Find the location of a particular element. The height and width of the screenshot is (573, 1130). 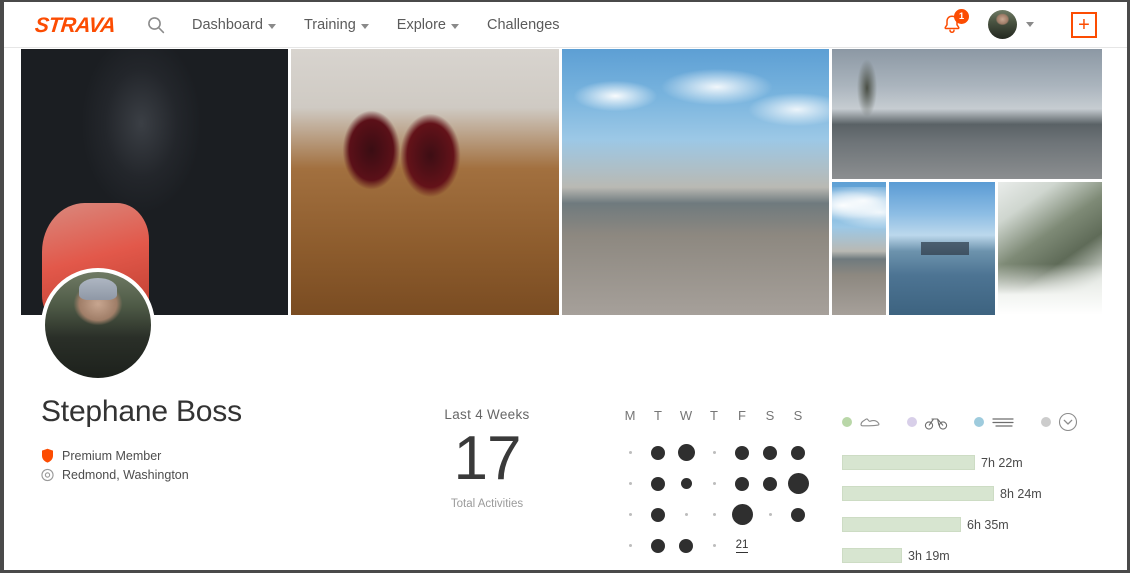

legend-item-other is located at coordinates (1059, 422).